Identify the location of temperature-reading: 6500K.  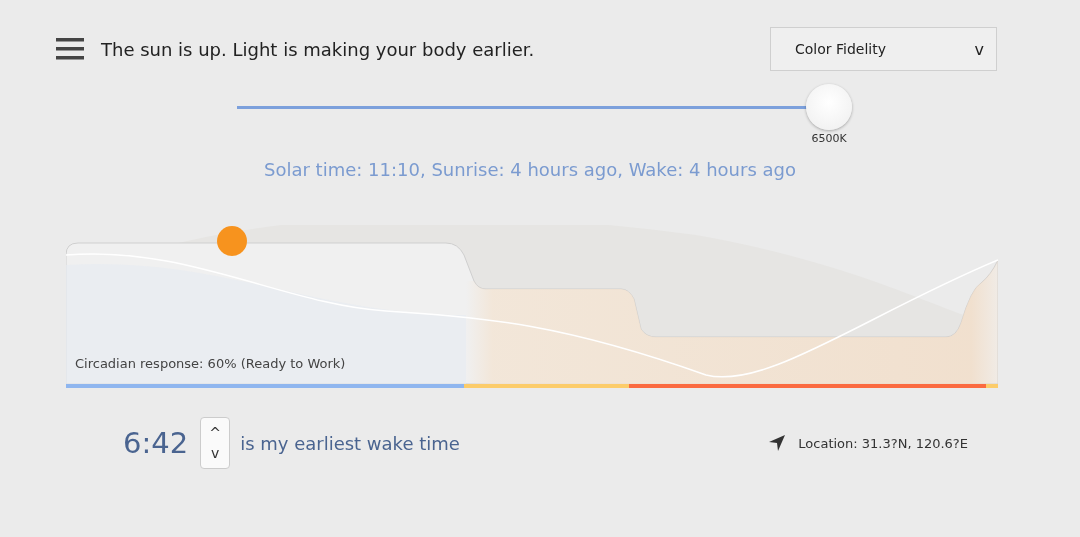
(829, 139).